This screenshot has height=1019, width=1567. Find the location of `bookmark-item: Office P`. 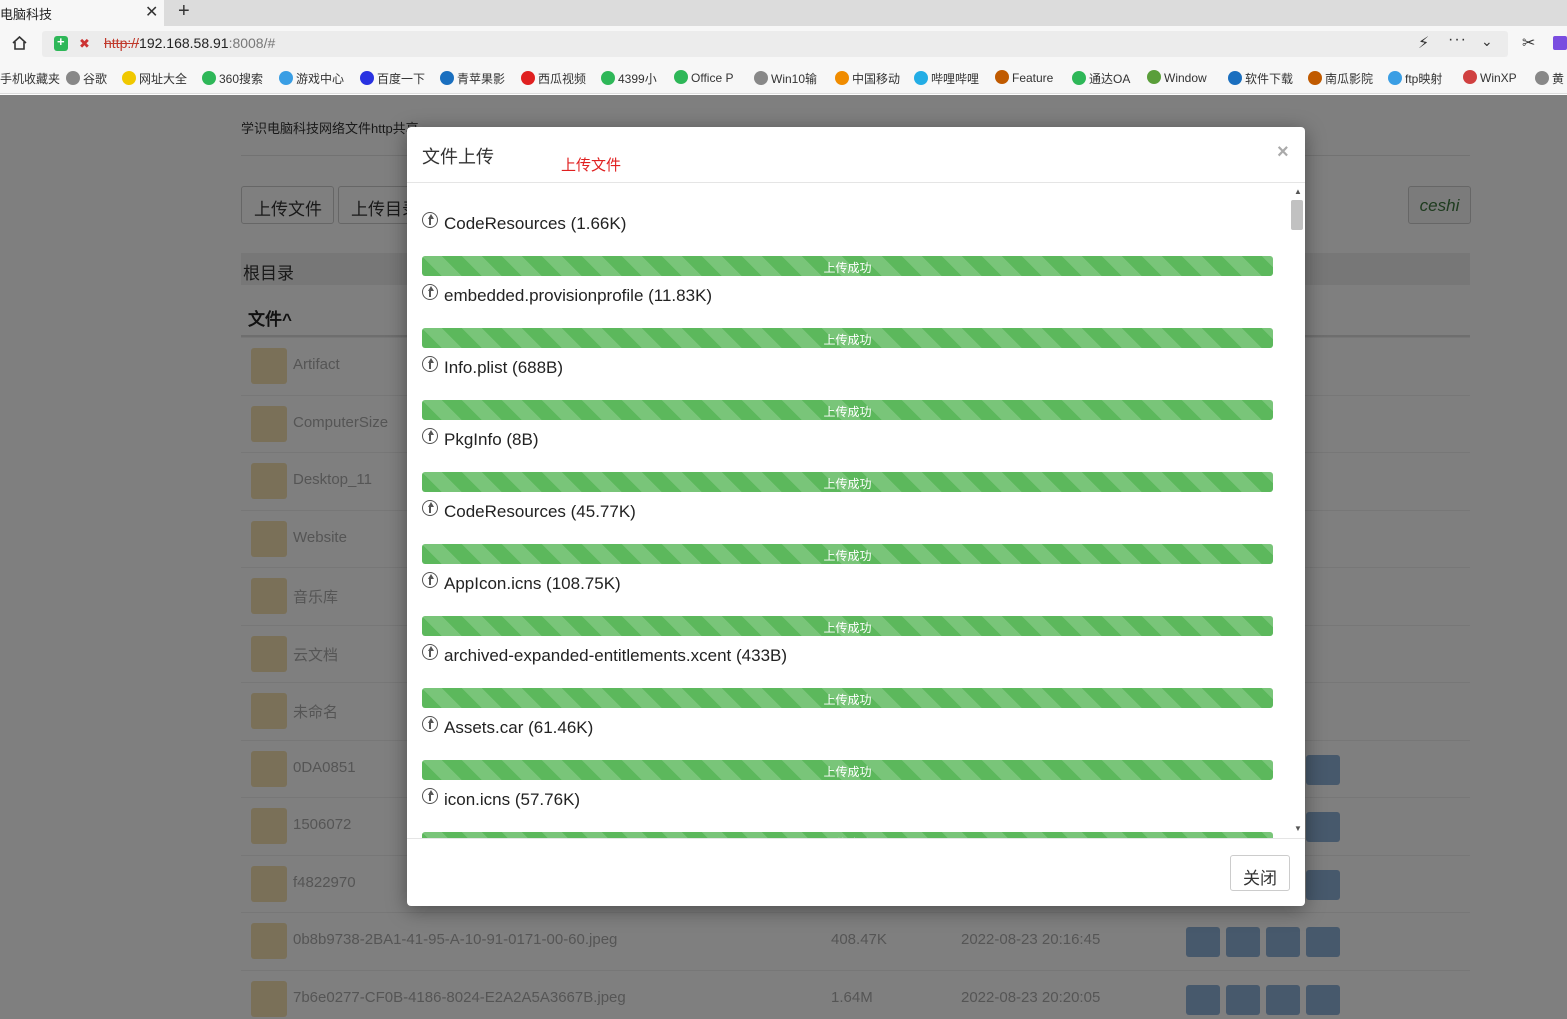

bookmark-item: Office P is located at coordinates (703, 77).